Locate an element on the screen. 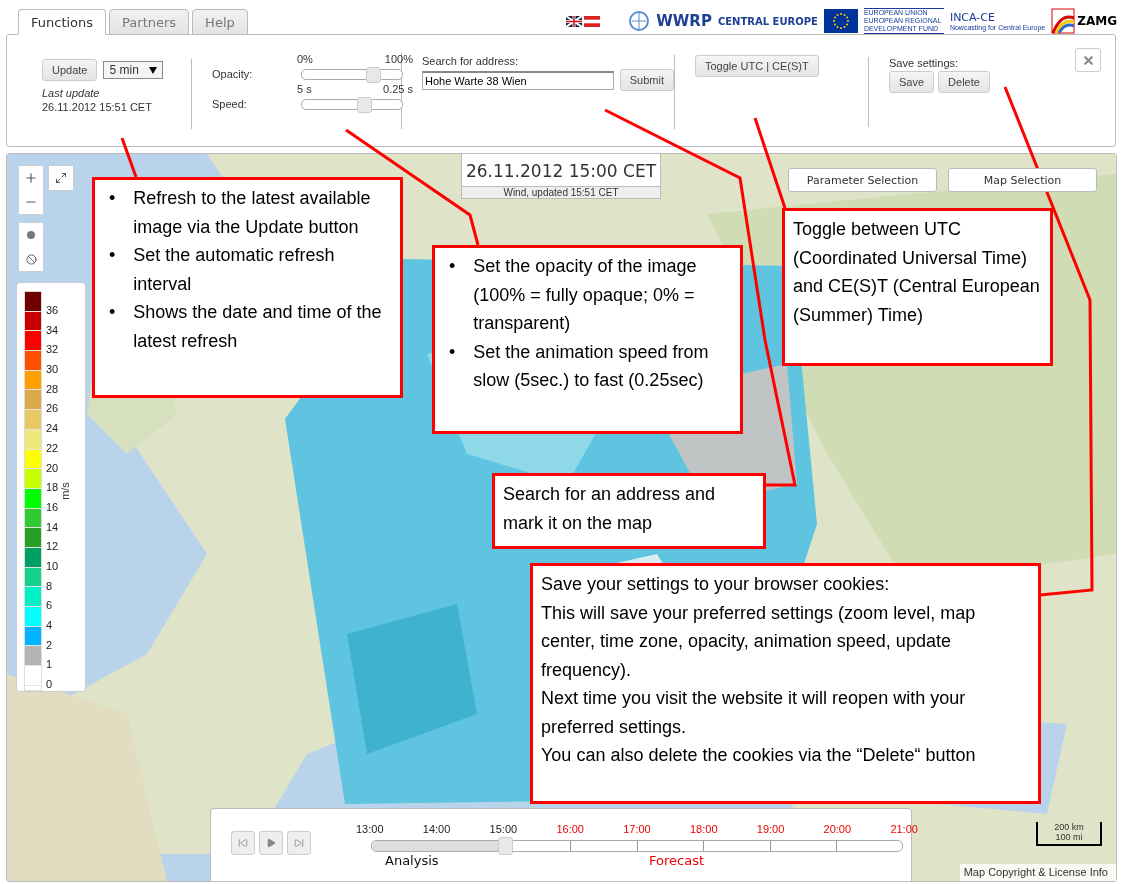  time-tick-label: 16:00 is located at coordinates (570, 829).